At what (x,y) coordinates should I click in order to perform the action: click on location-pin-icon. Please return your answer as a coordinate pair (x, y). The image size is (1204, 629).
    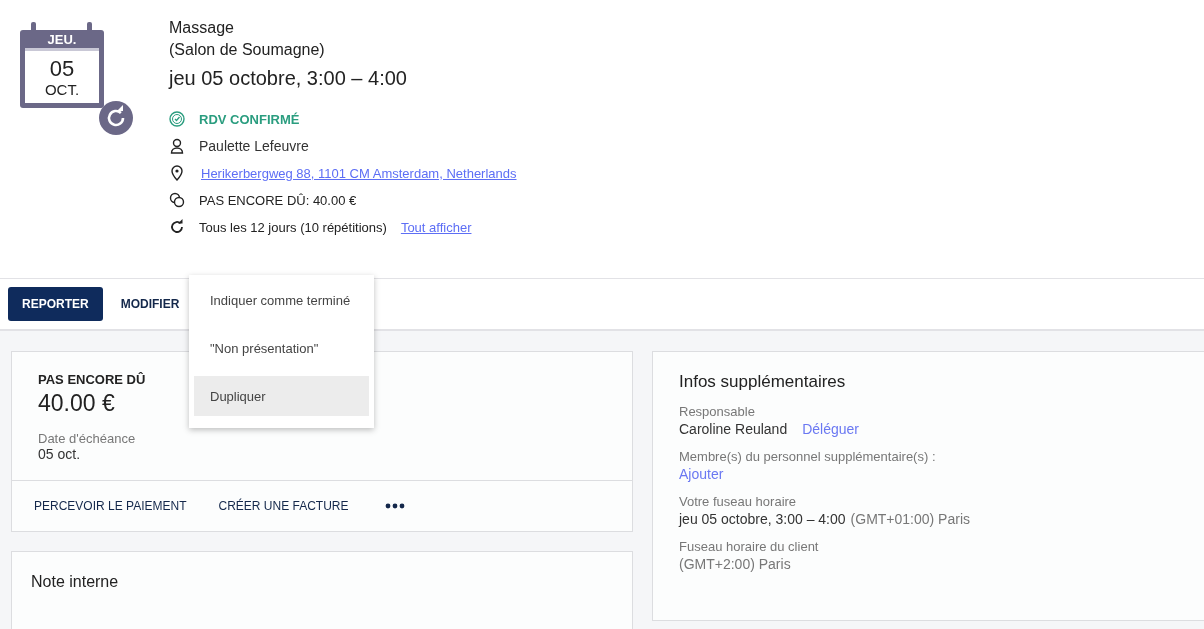
    Looking at the image, I should click on (177, 173).